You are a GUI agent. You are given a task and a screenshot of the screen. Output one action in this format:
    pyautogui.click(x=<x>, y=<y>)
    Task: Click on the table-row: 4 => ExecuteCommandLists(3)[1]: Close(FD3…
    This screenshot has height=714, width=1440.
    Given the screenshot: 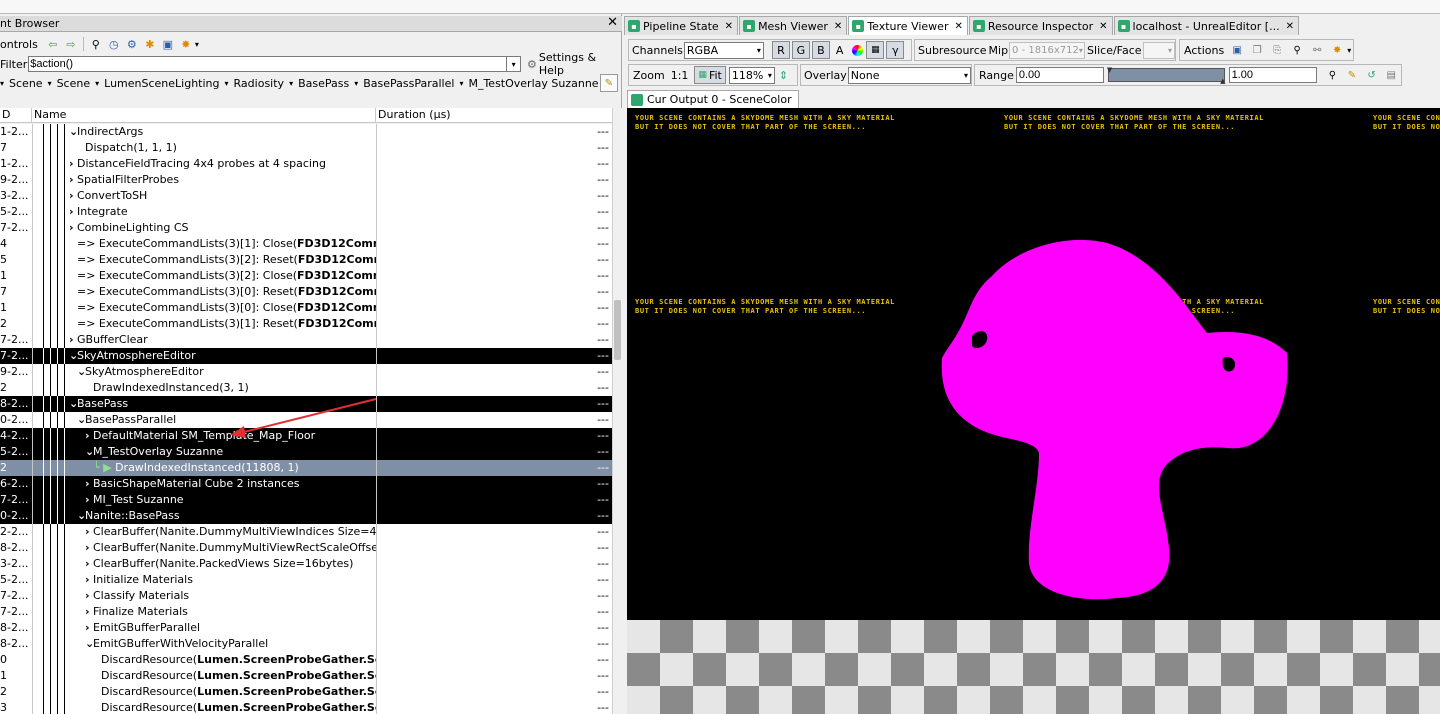 What is the action you would take?
    pyautogui.click(x=306, y=244)
    